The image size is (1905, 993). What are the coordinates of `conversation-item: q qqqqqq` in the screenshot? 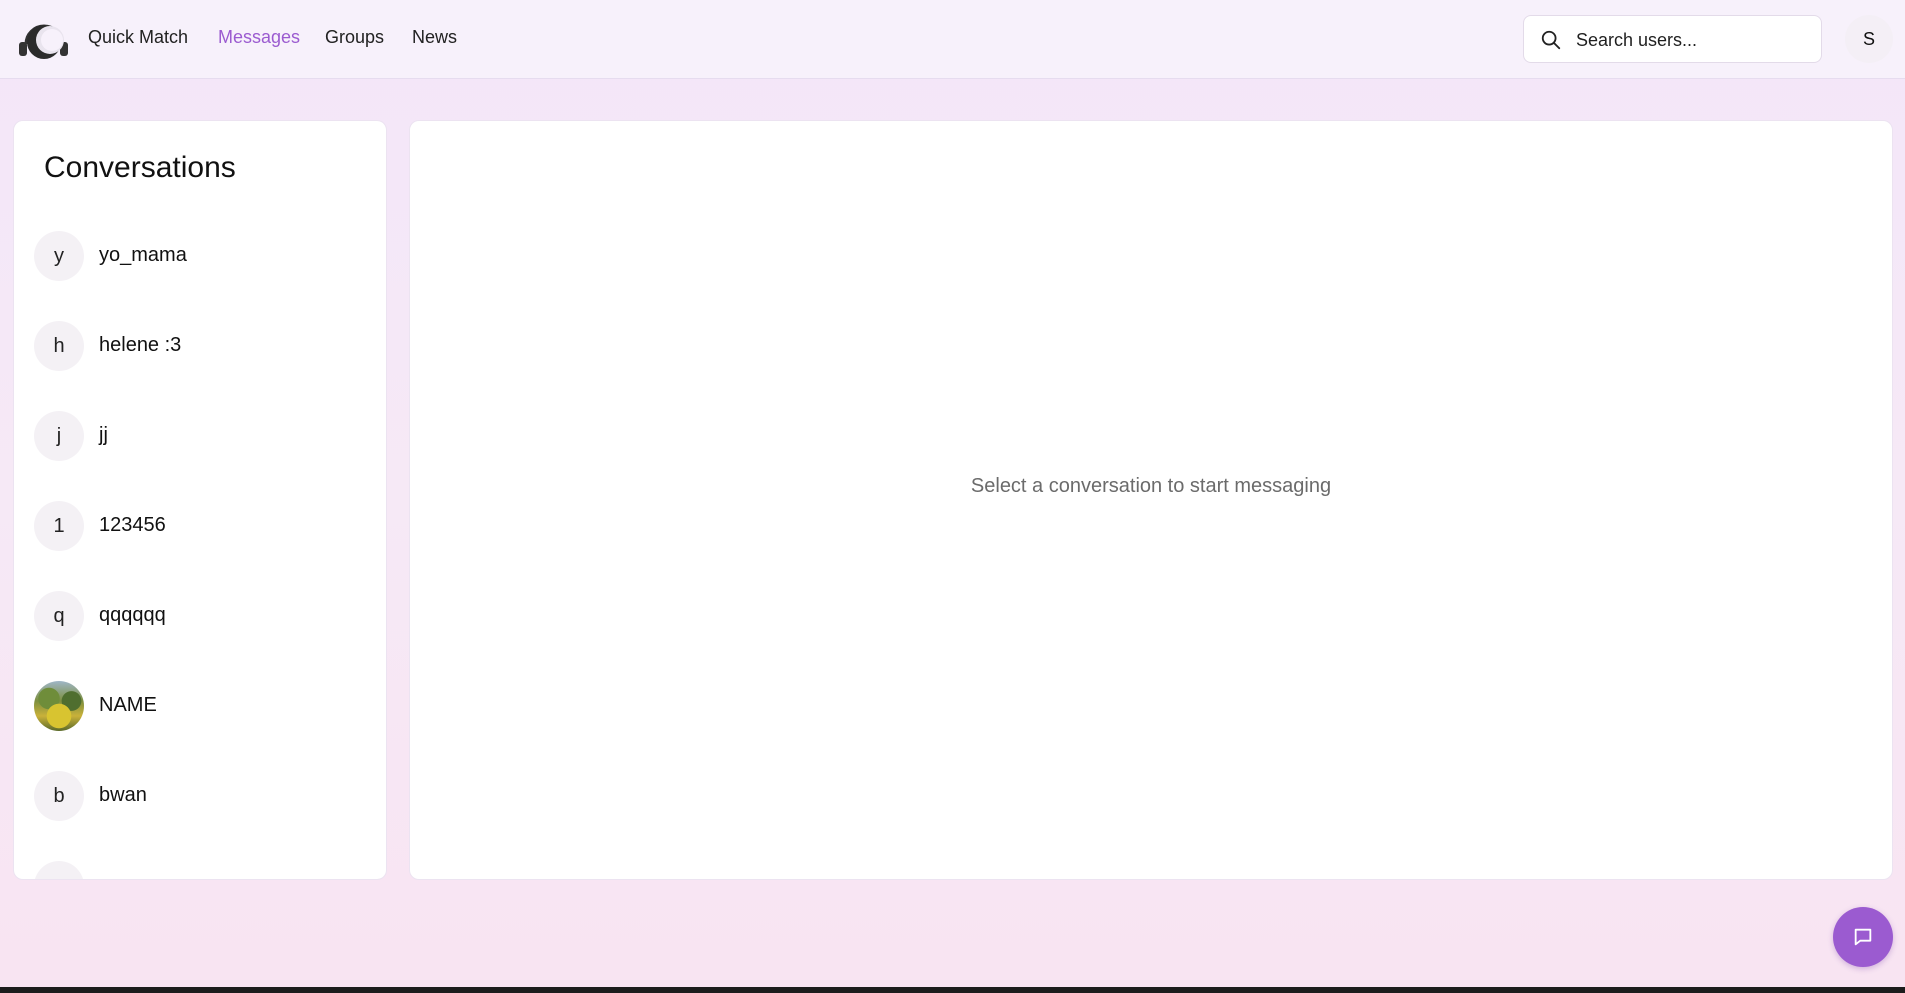 It's located at (200, 636).